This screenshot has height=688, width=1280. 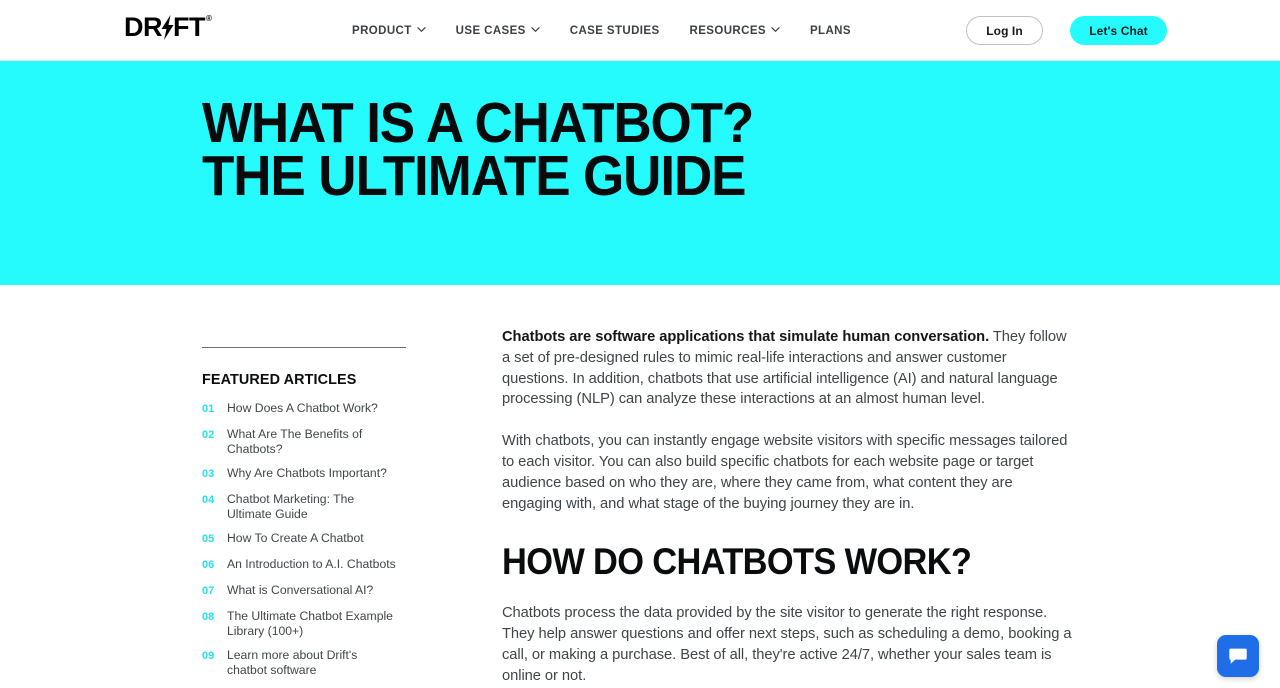 I want to click on nav-item-case-studies: CASE STUDIES, so click(x=615, y=30).